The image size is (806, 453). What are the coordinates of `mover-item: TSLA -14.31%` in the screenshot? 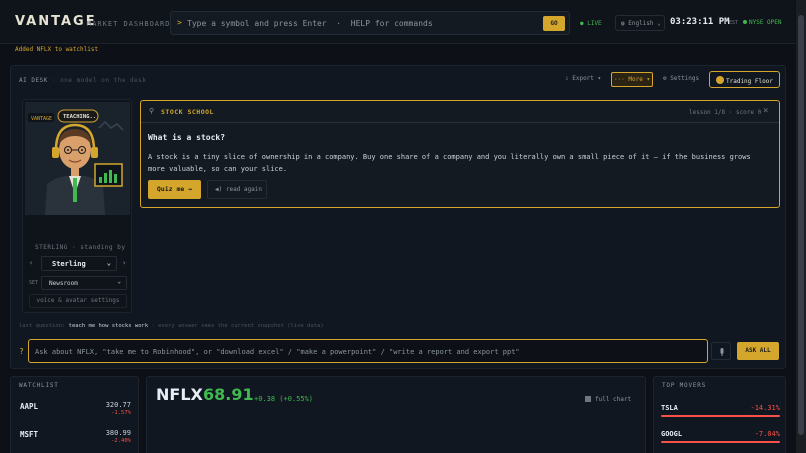 It's located at (720, 414).